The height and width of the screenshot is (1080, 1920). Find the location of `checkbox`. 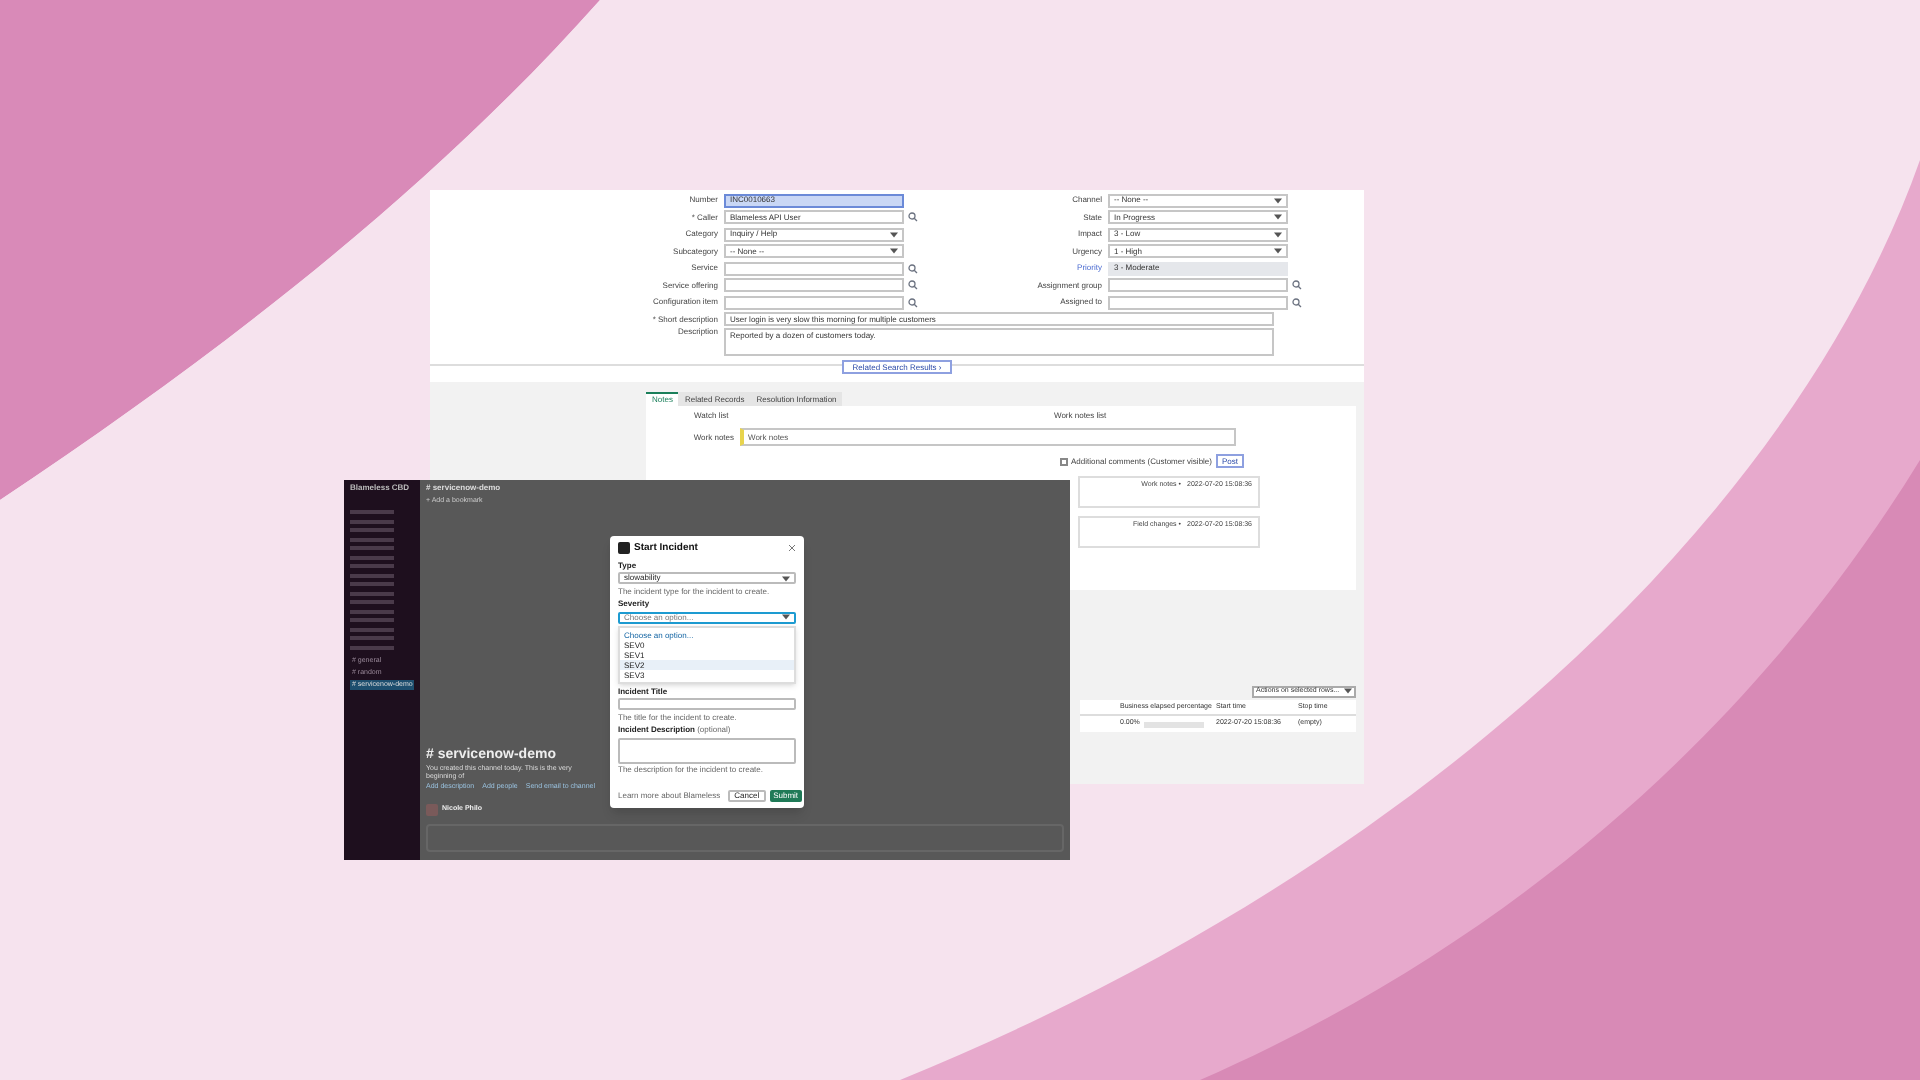

checkbox is located at coordinates (1063, 461).